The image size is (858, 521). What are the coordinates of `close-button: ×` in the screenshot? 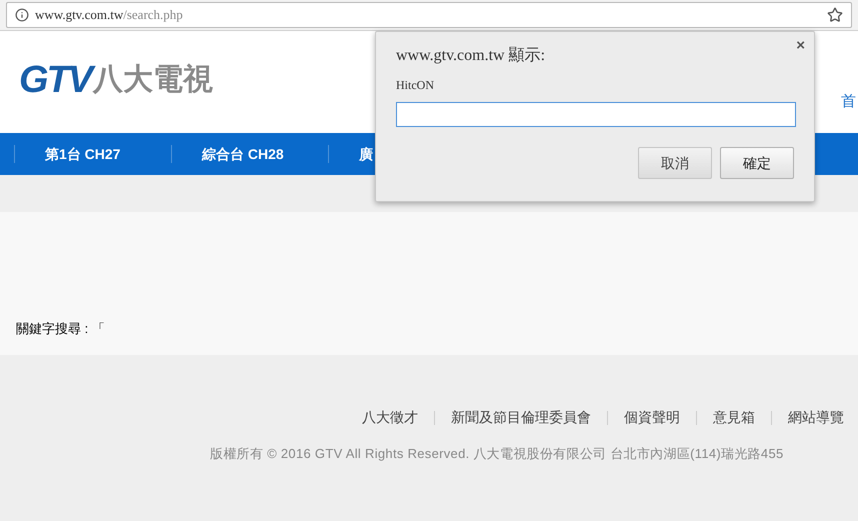 It's located at (800, 45).